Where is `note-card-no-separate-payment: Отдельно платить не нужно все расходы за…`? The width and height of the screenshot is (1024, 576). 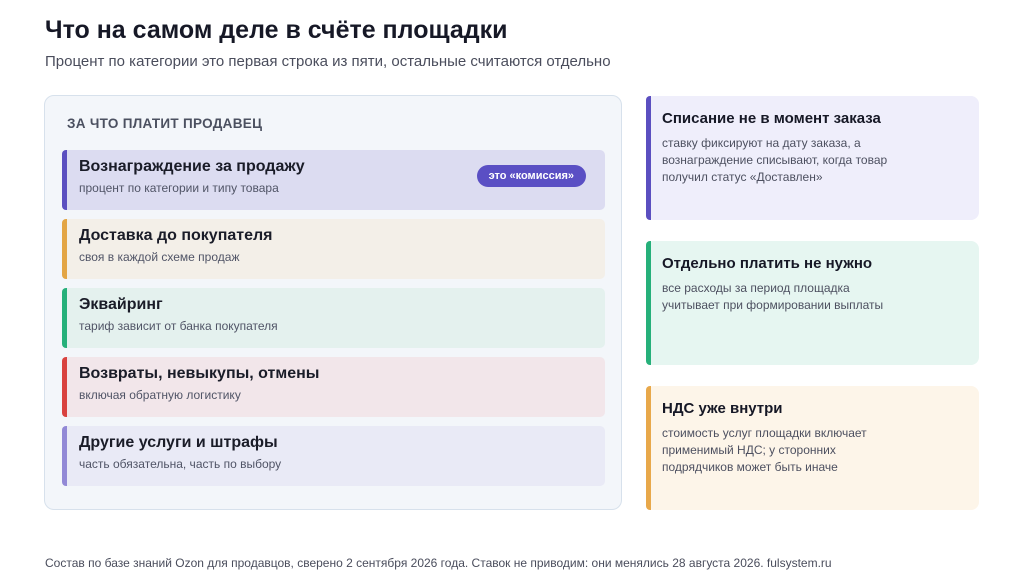
note-card-no-separate-payment: Отдельно платить не нужно все расходы за… is located at coordinates (812, 303).